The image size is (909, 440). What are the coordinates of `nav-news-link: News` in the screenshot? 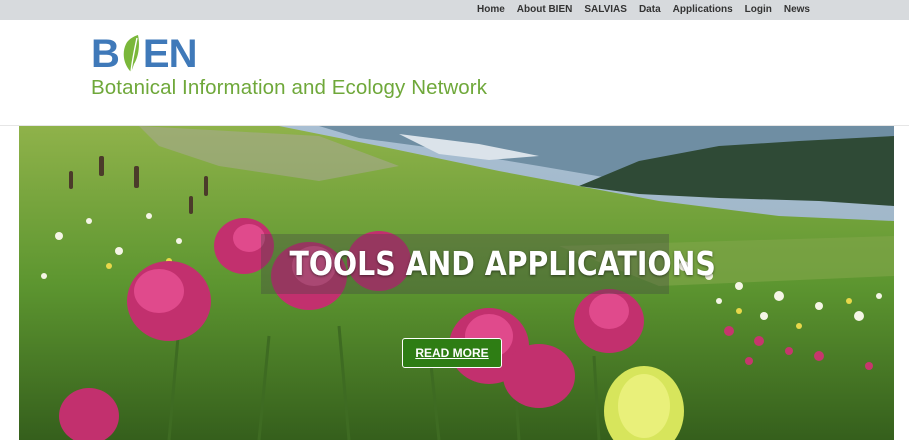 It's located at (797, 10).